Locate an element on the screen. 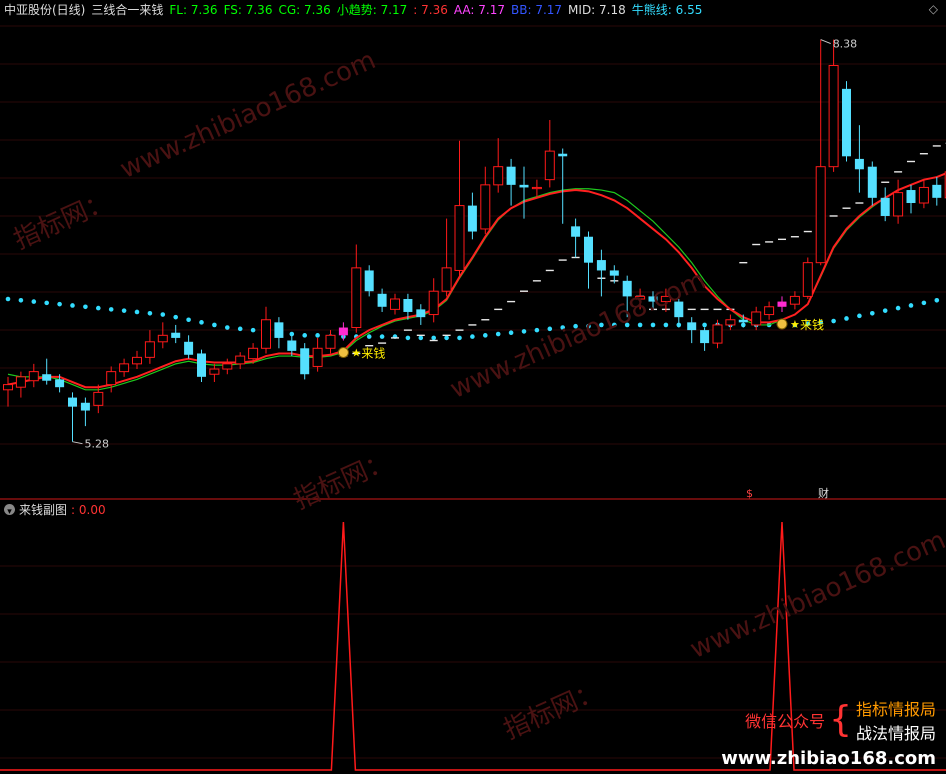 The width and height of the screenshot is (946, 774). header-value-2: CG: 7.36 is located at coordinates (304, 10).